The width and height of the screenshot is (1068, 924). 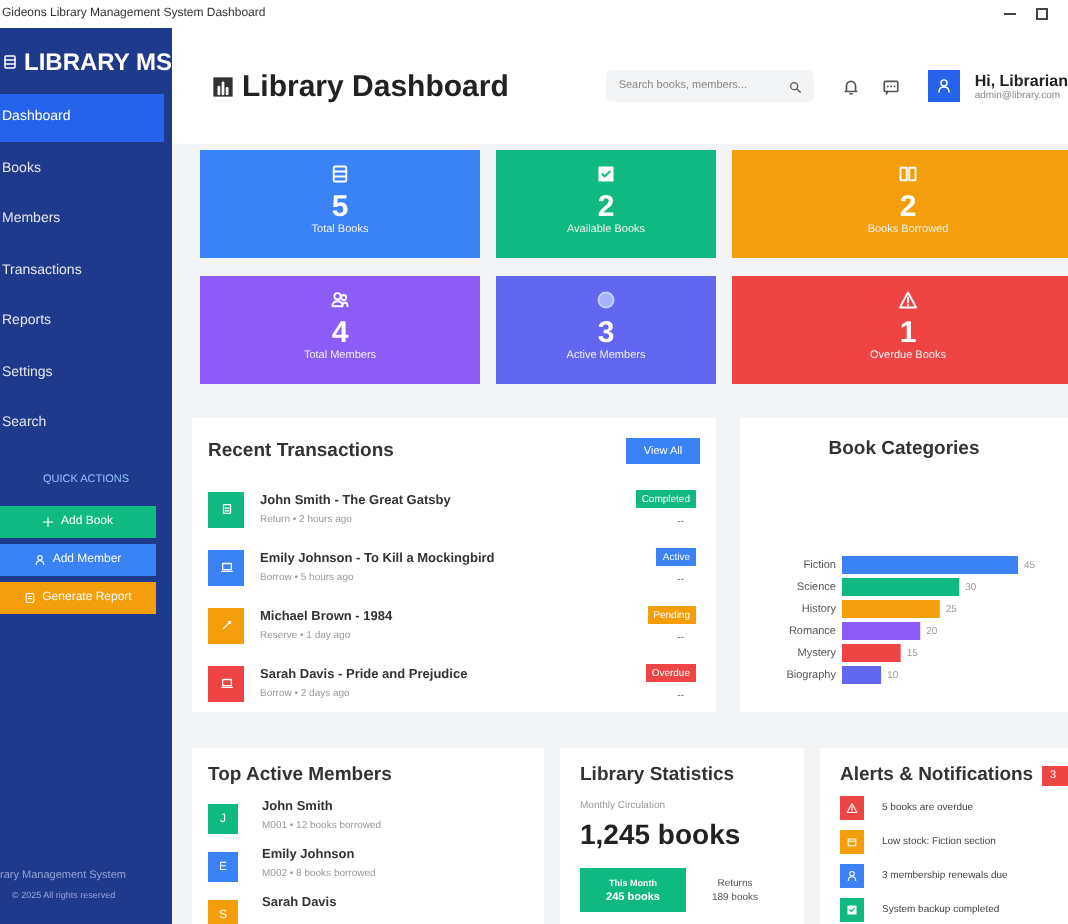 I want to click on card-title: Book Categories, so click(x=904, y=449).